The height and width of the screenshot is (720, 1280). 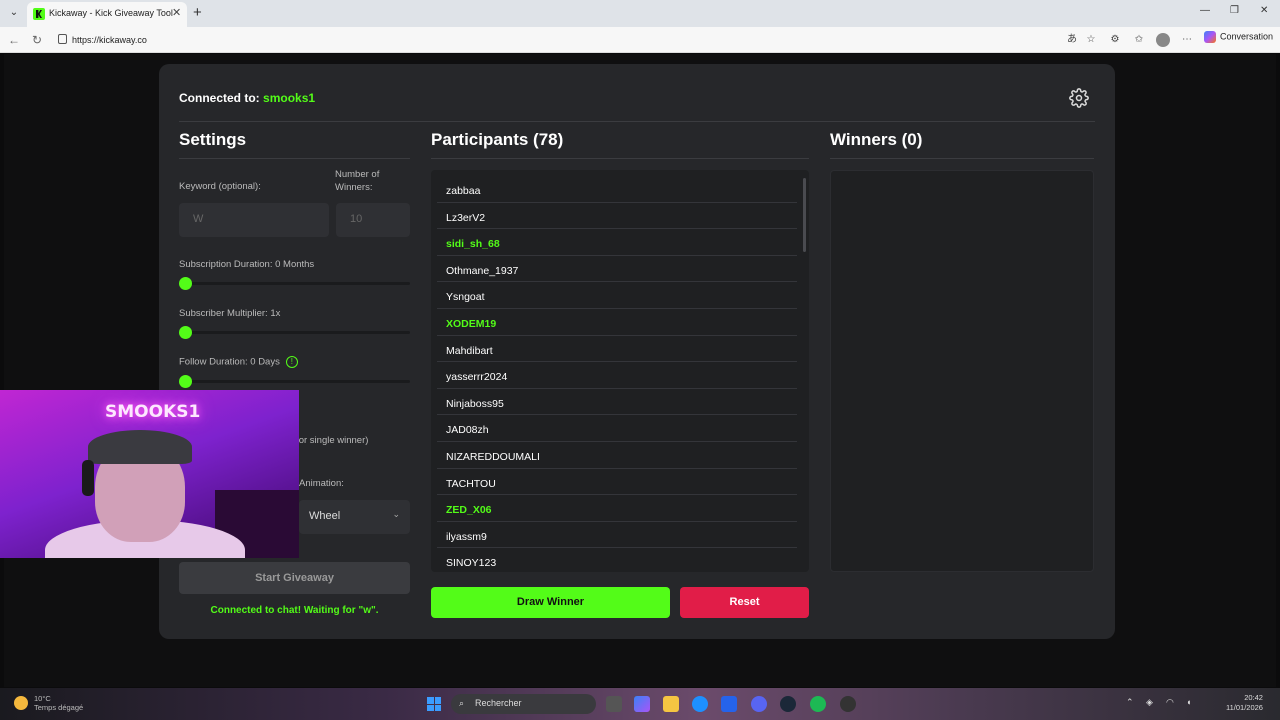 What do you see at coordinates (1091, 40) in the screenshot?
I see `favorite-star-icon: ☆` at bounding box center [1091, 40].